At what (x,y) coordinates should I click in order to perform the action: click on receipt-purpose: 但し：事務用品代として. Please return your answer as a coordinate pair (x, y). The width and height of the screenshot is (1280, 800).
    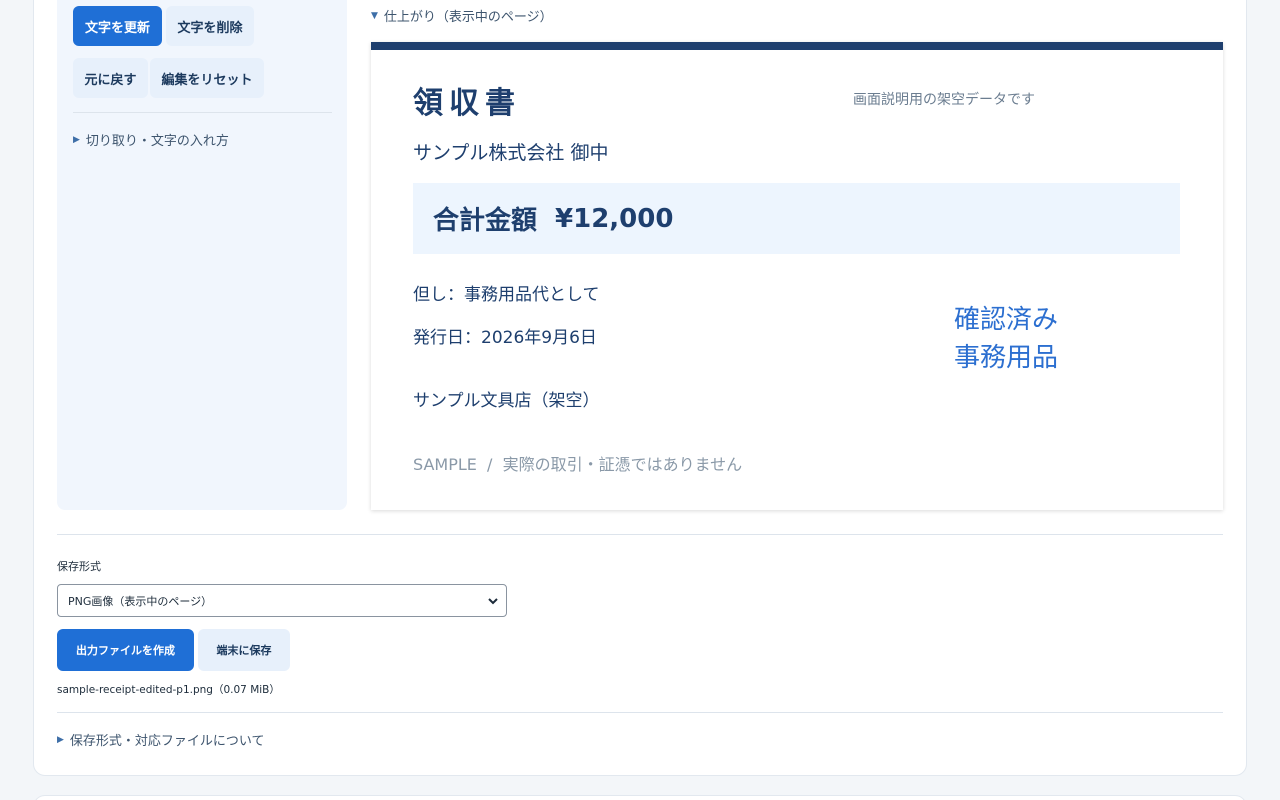
    Looking at the image, I should click on (506, 295).